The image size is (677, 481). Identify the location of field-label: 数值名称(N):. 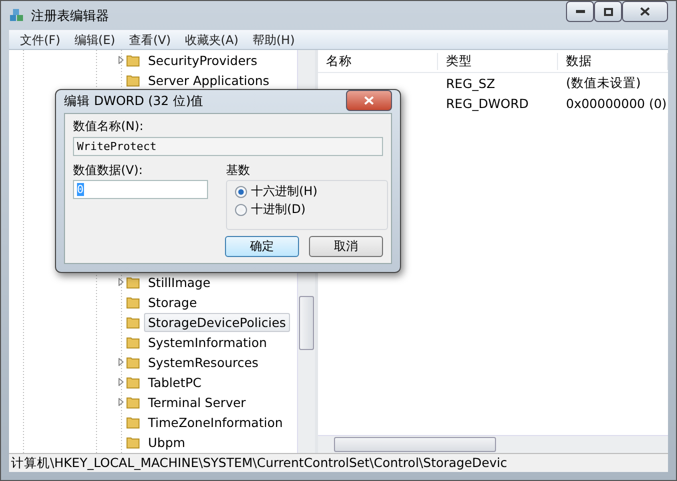
(108, 126).